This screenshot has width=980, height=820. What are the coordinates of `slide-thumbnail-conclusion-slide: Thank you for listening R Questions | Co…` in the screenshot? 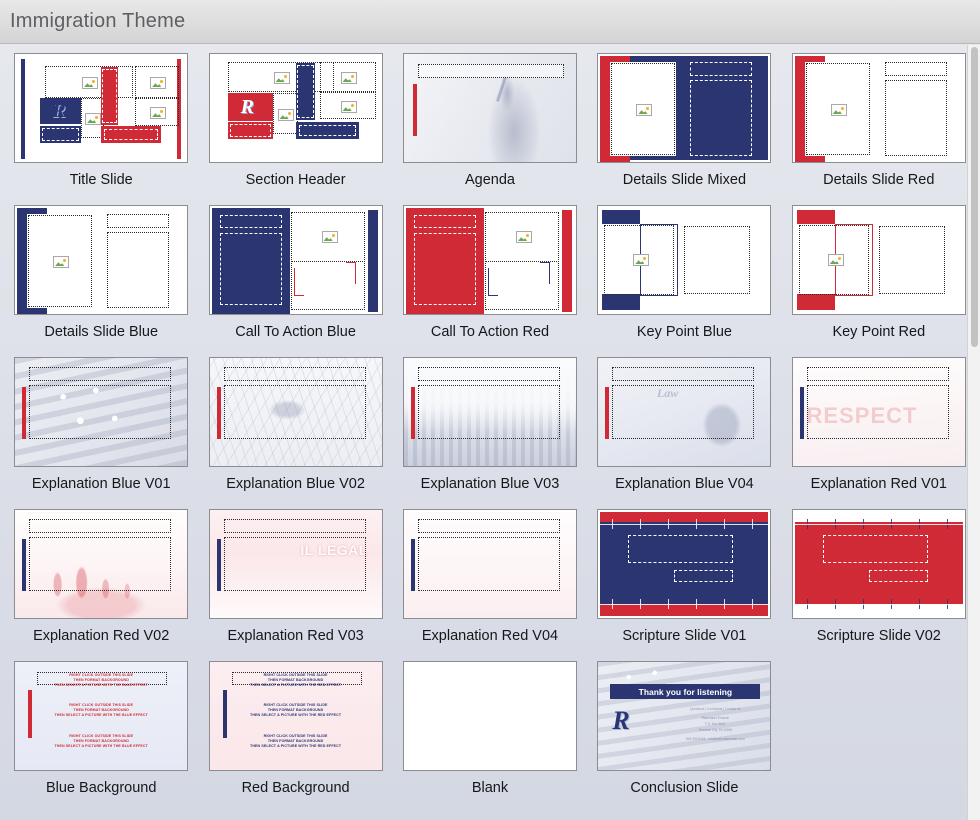 It's located at (684, 716).